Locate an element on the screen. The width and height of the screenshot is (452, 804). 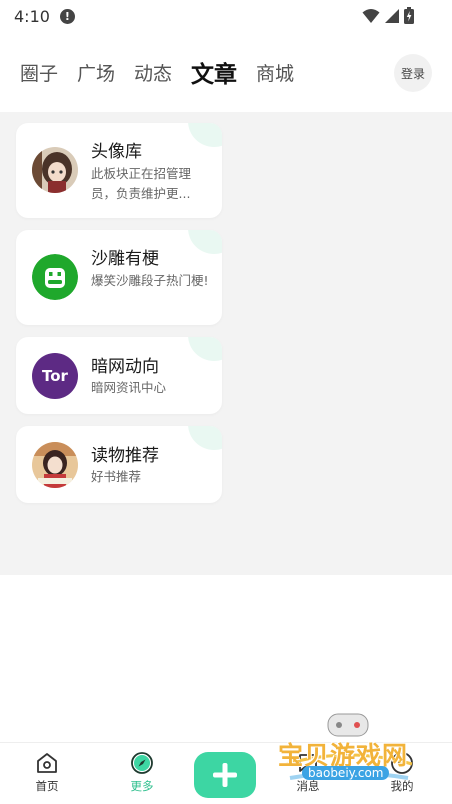
nav-home: 首页 is located at coordinates (47, 772).